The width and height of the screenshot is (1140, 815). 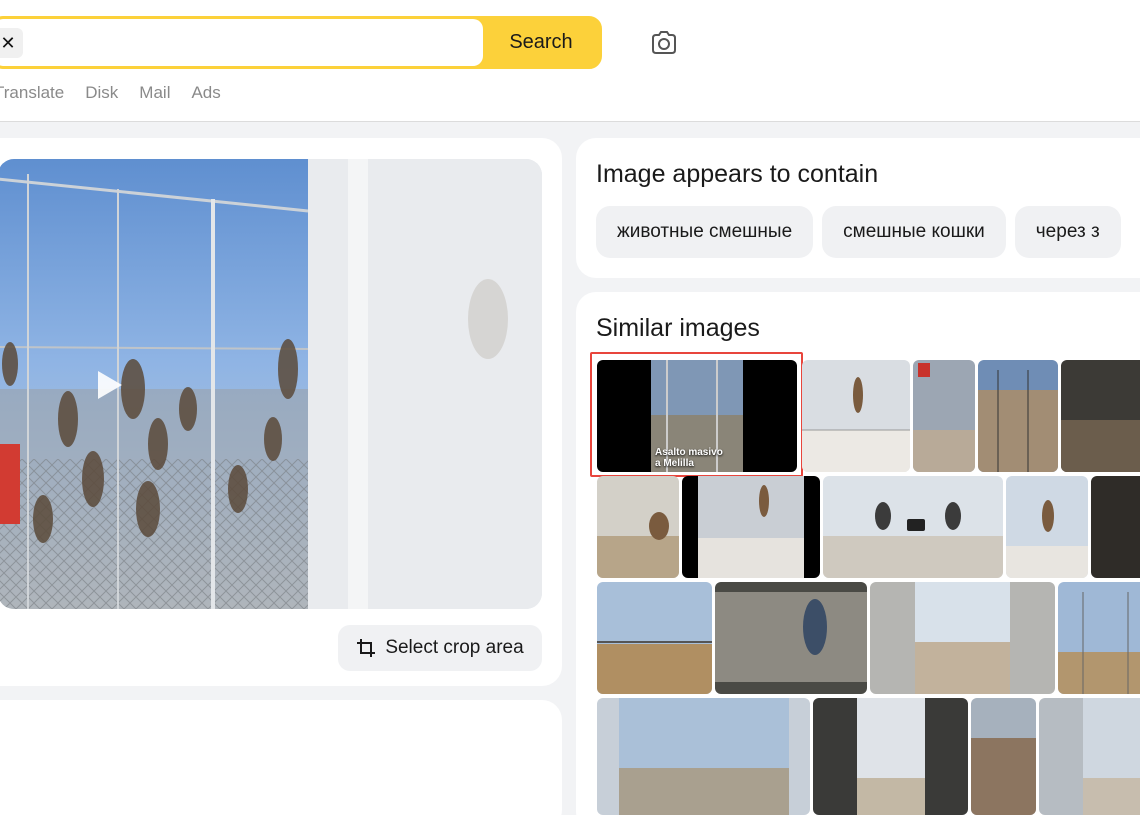 I want to click on crop-icon, so click(x=366, y=648).